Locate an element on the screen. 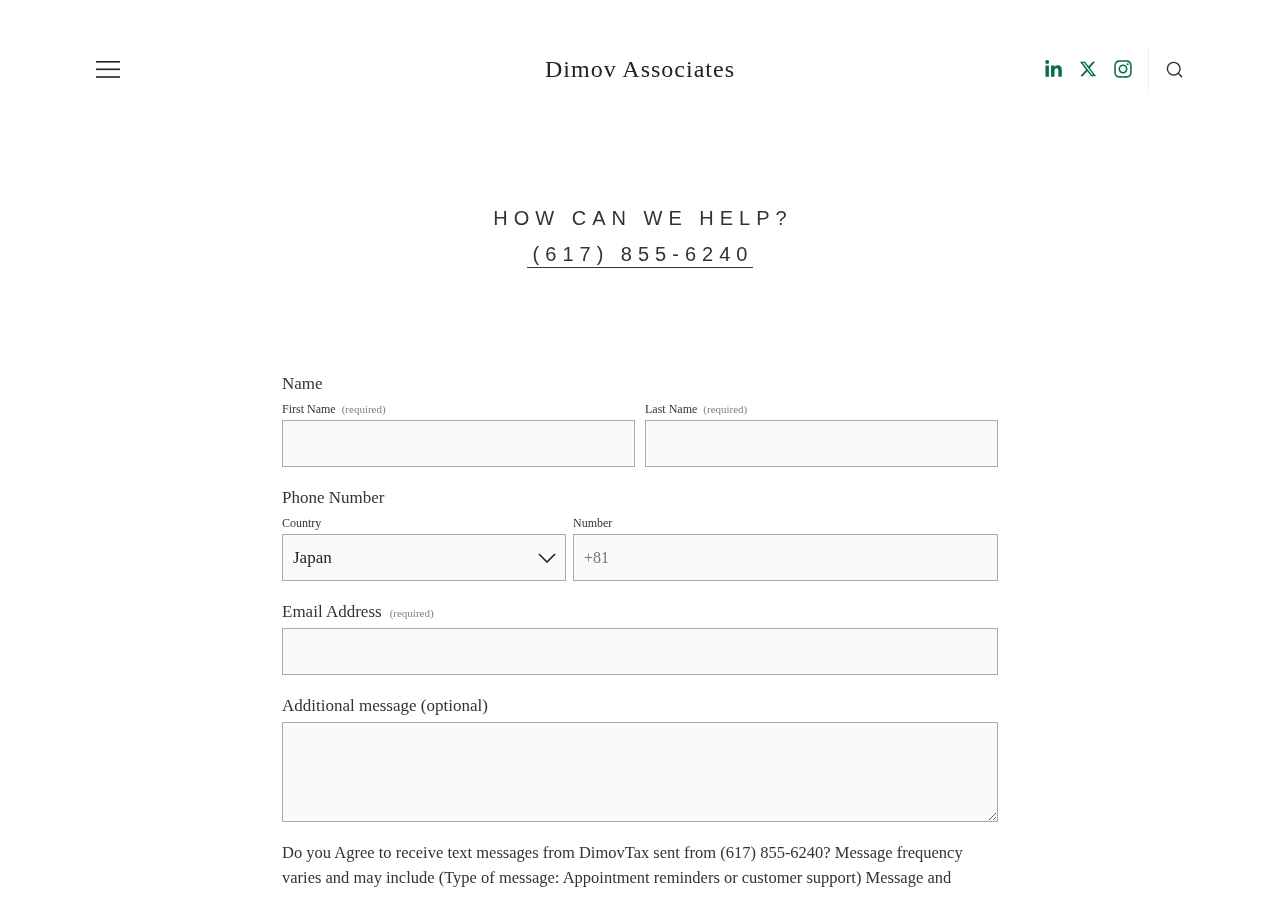  phone-link: (617) 855-6240 is located at coordinates (640, 254).